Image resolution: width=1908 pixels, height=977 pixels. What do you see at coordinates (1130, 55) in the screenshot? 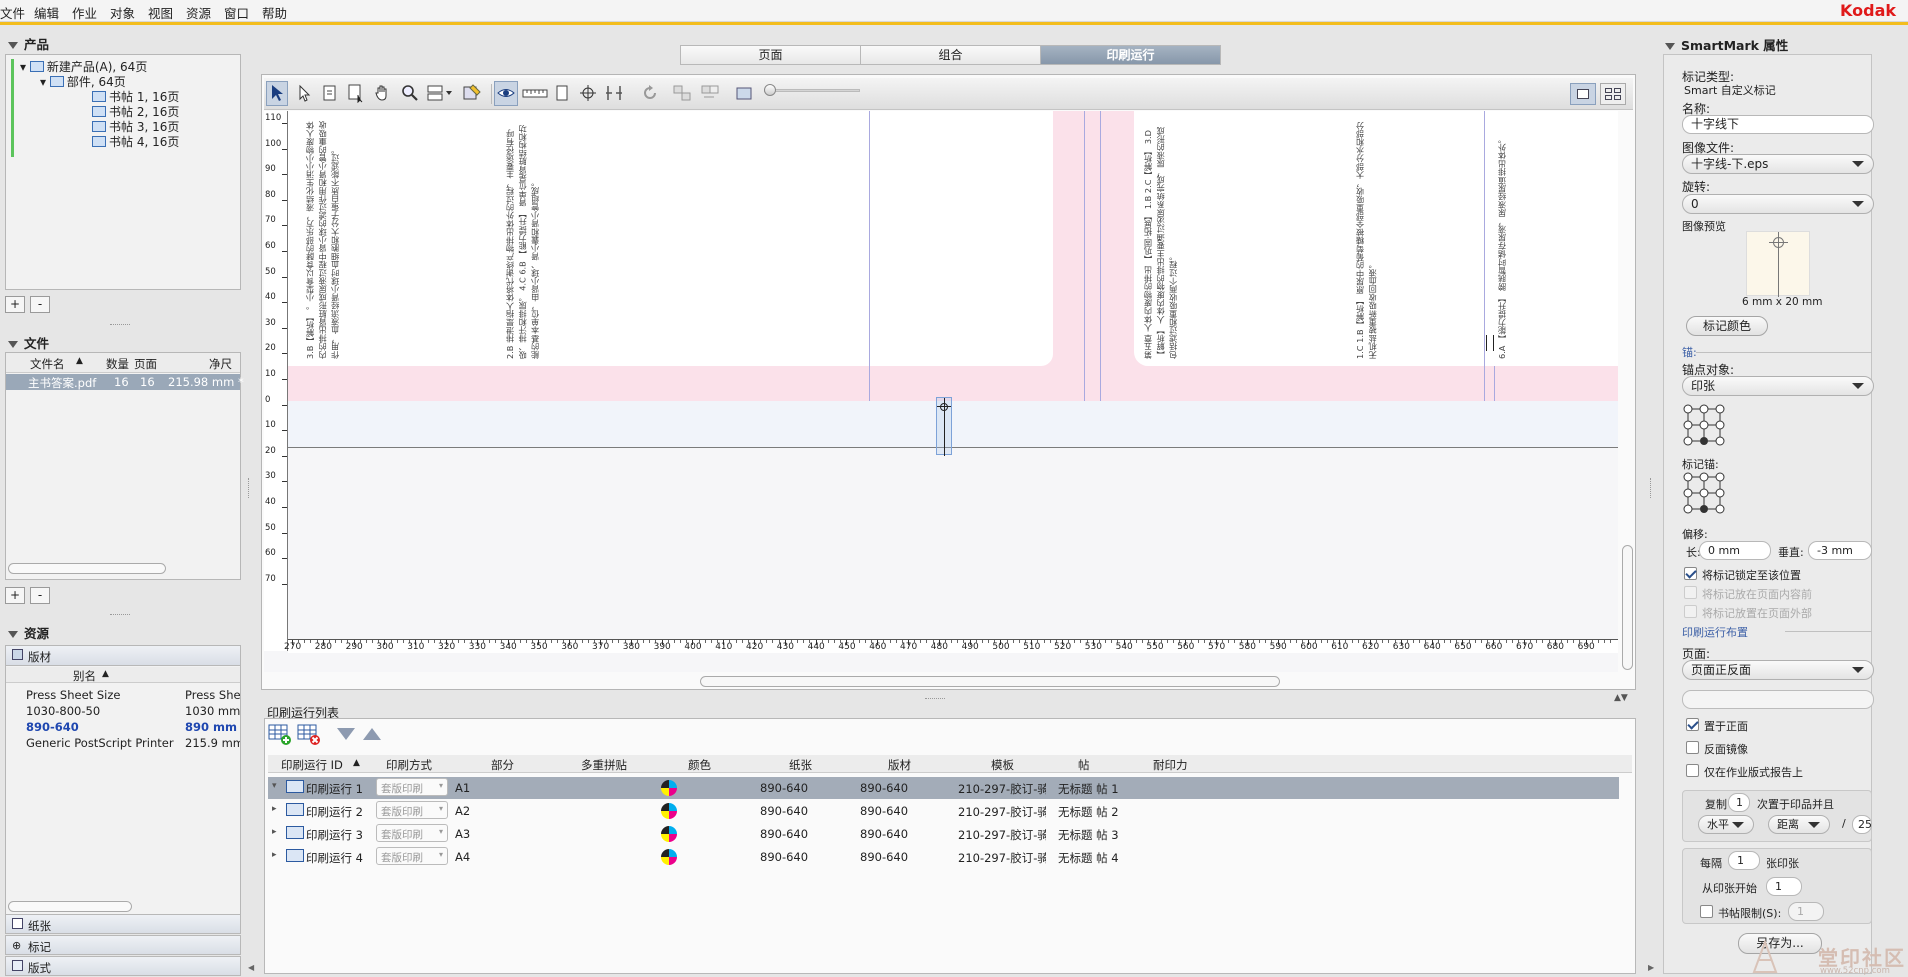
I see `tab-press-runs: 印刷运行` at bounding box center [1130, 55].